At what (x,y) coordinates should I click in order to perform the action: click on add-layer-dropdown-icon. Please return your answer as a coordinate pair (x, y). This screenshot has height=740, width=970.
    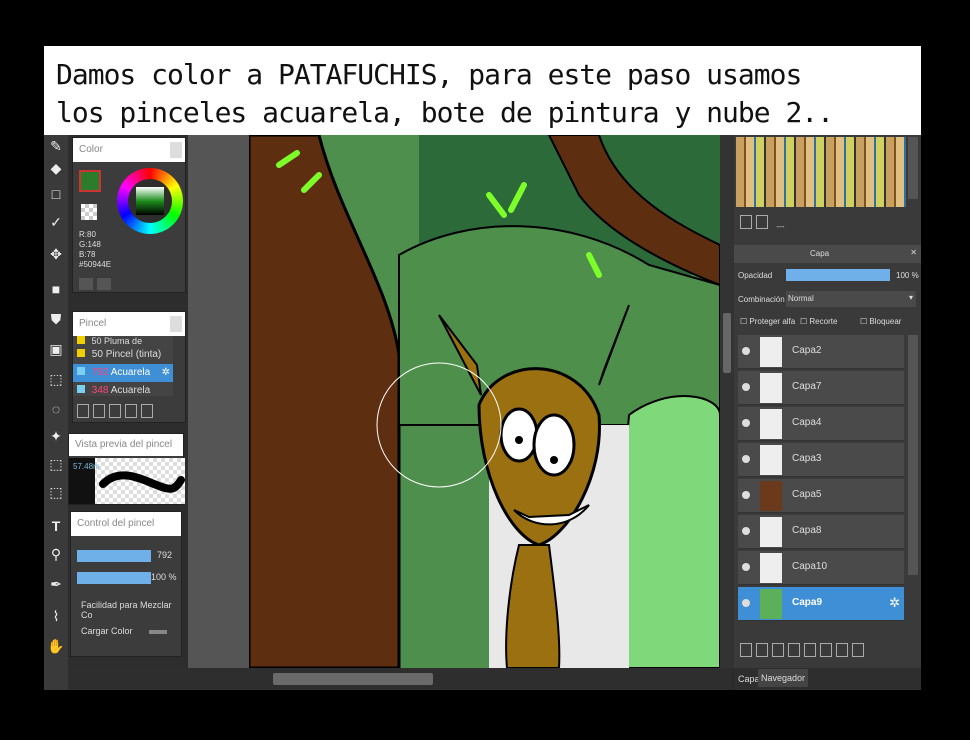
    Looking at the image, I should click on (794, 650).